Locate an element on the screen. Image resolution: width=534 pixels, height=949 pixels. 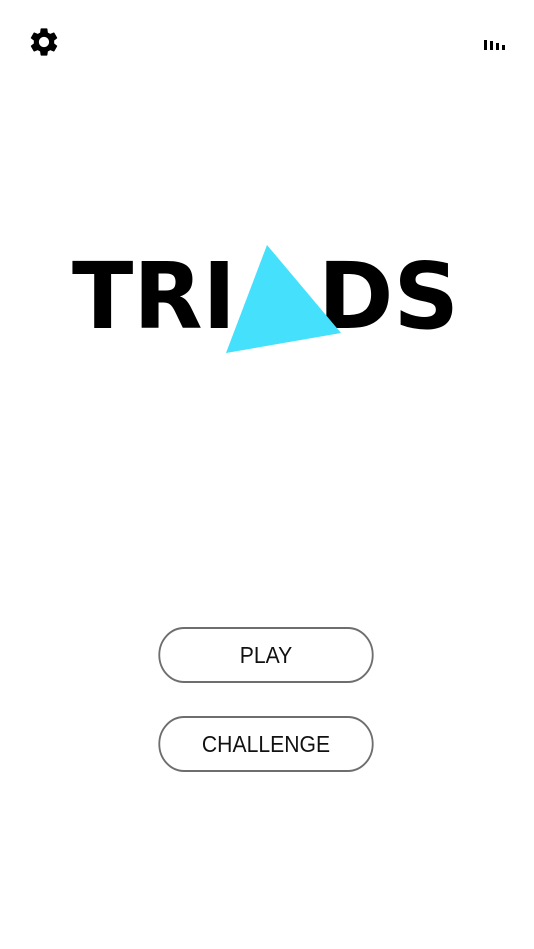
leaderboard-button is located at coordinates (494, 45).